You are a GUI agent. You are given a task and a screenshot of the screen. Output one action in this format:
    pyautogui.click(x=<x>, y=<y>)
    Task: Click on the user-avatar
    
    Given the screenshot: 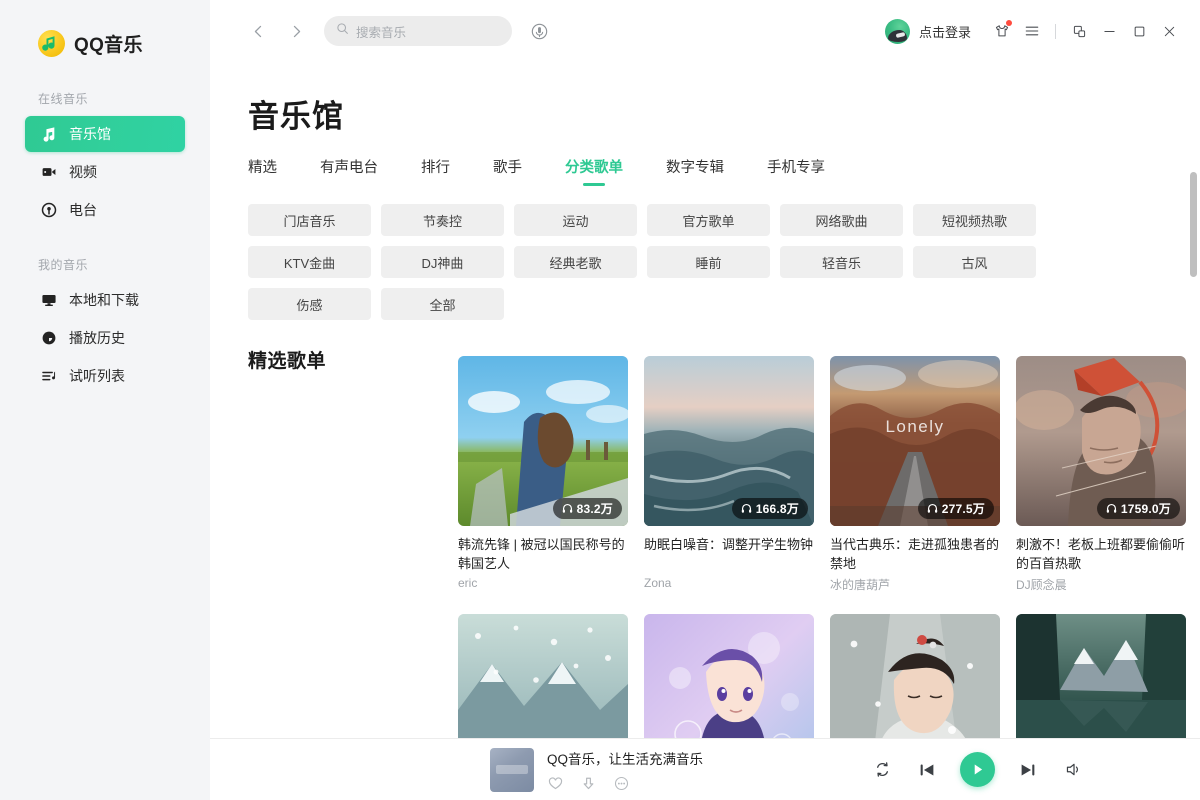 What is the action you would take?
    pyautogui.click(x=897, y=31)
    